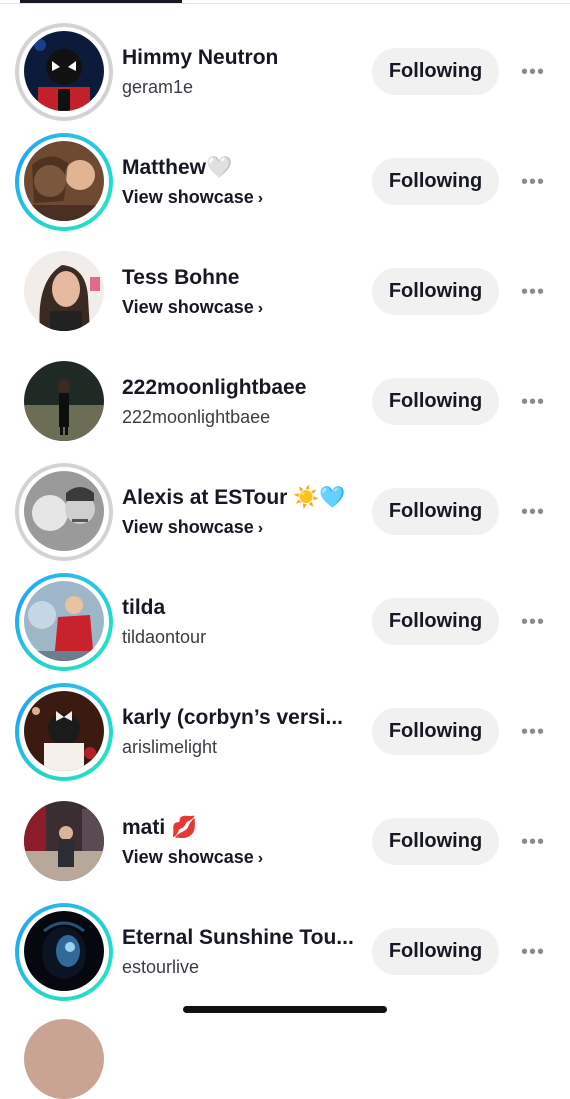  I want to click on user-info: Alexis at ESTour ☀️🩵 View showcase ›, so click(239, 512).